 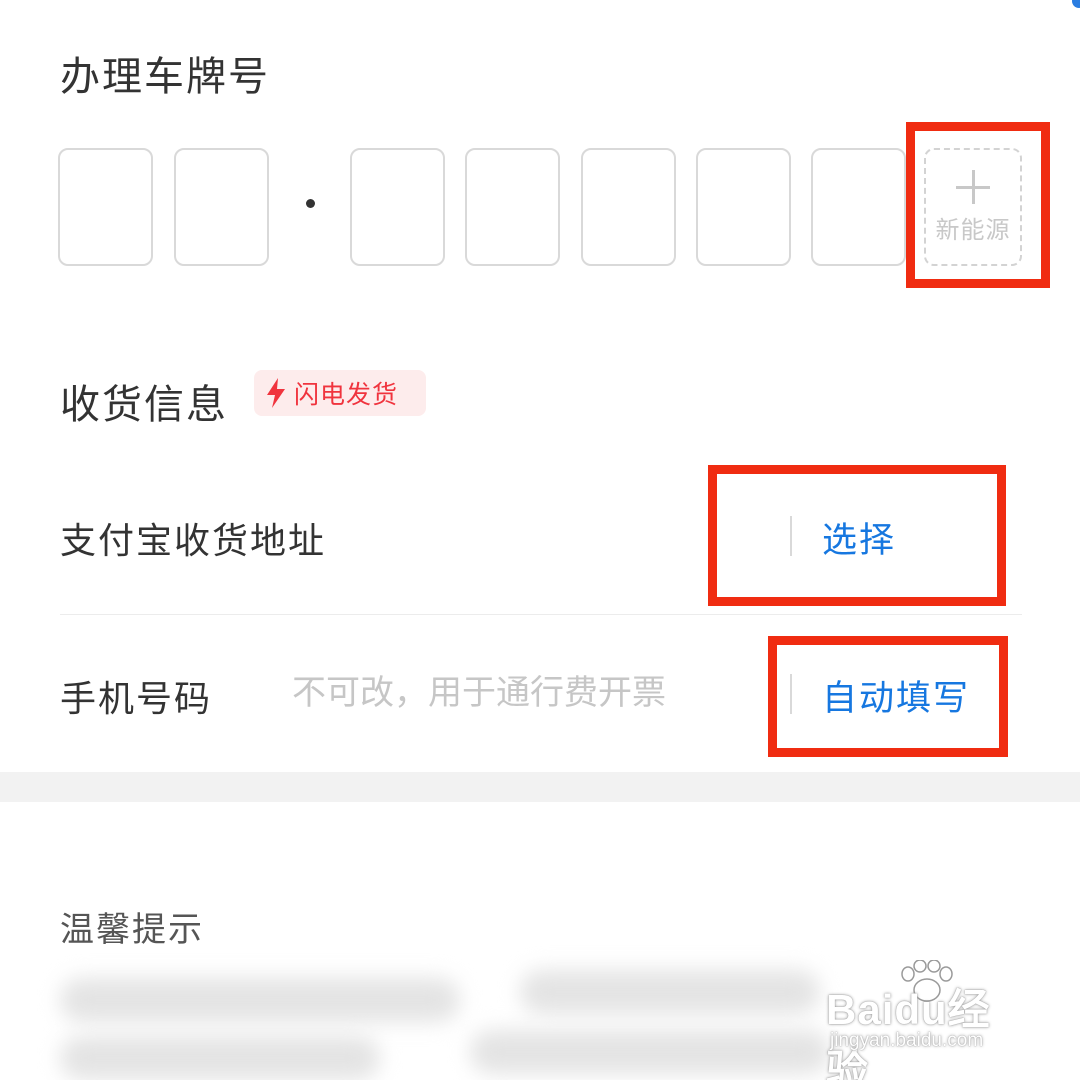 I want to click on baidu-jingyan-watermark: Baidu经验 jingyan.baidu.com, so click(x=926, y=1020).